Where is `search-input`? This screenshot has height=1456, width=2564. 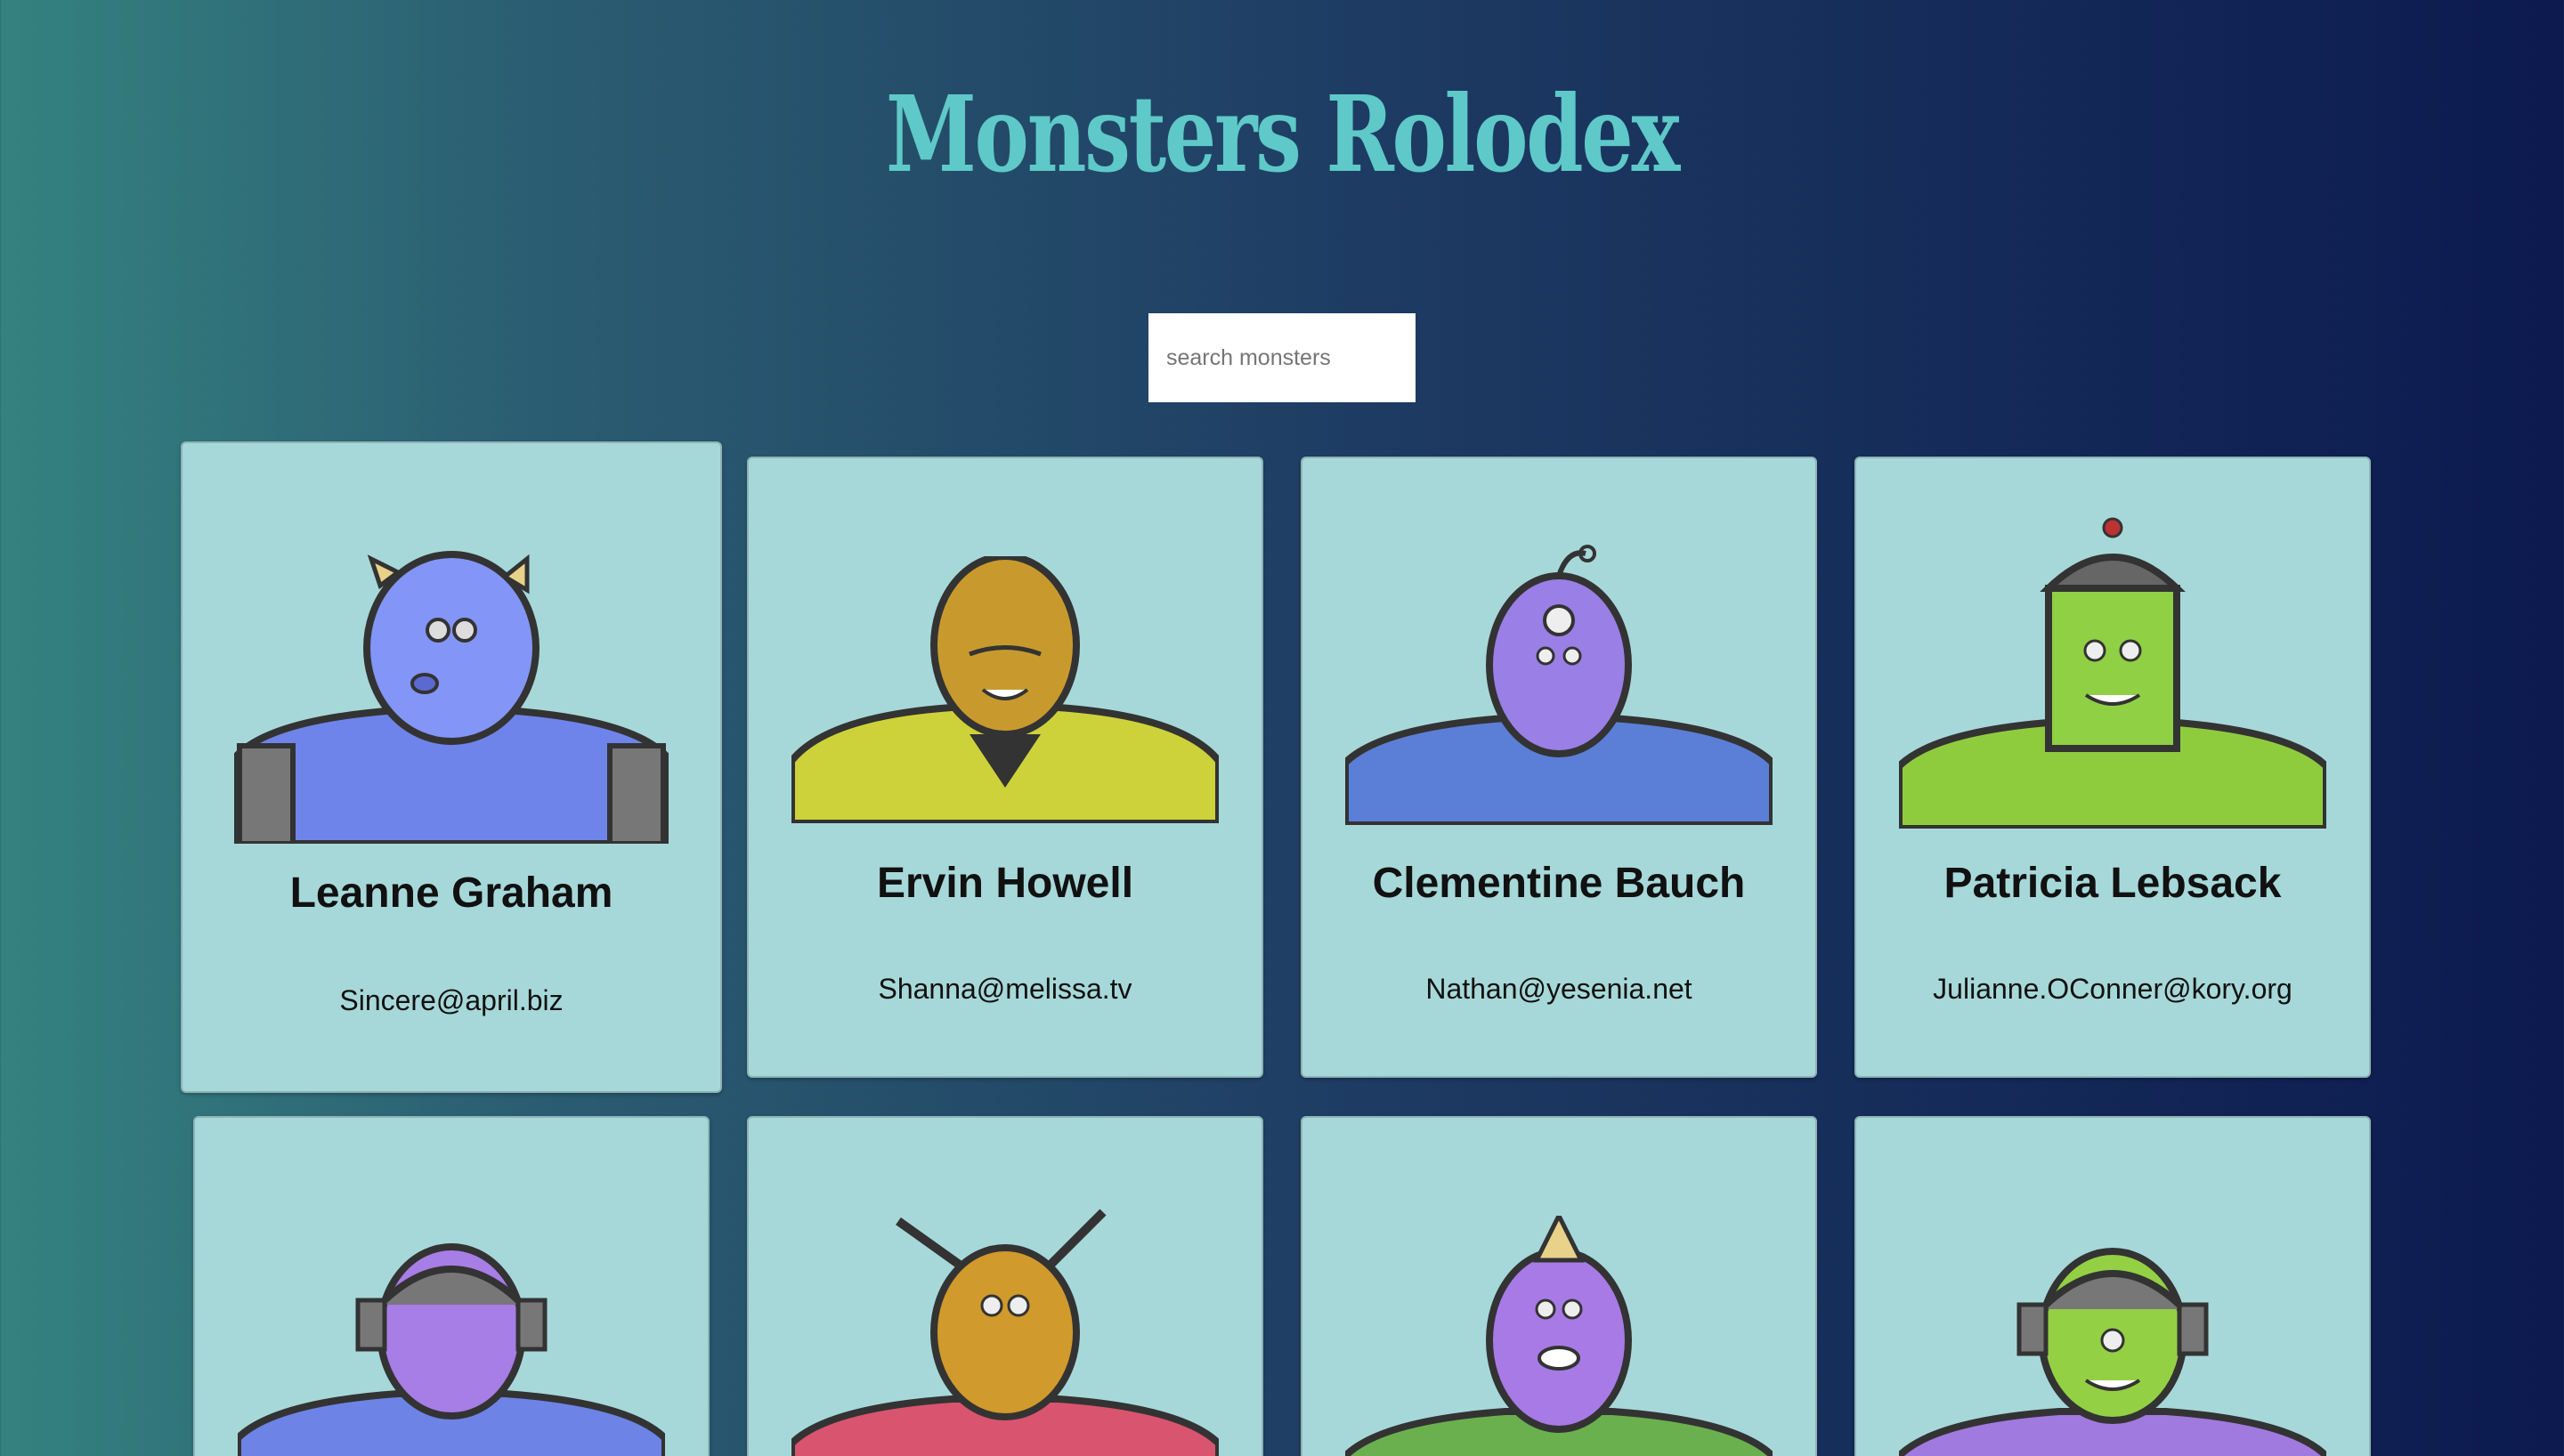 search-input is located at coordinates (1282, 357).